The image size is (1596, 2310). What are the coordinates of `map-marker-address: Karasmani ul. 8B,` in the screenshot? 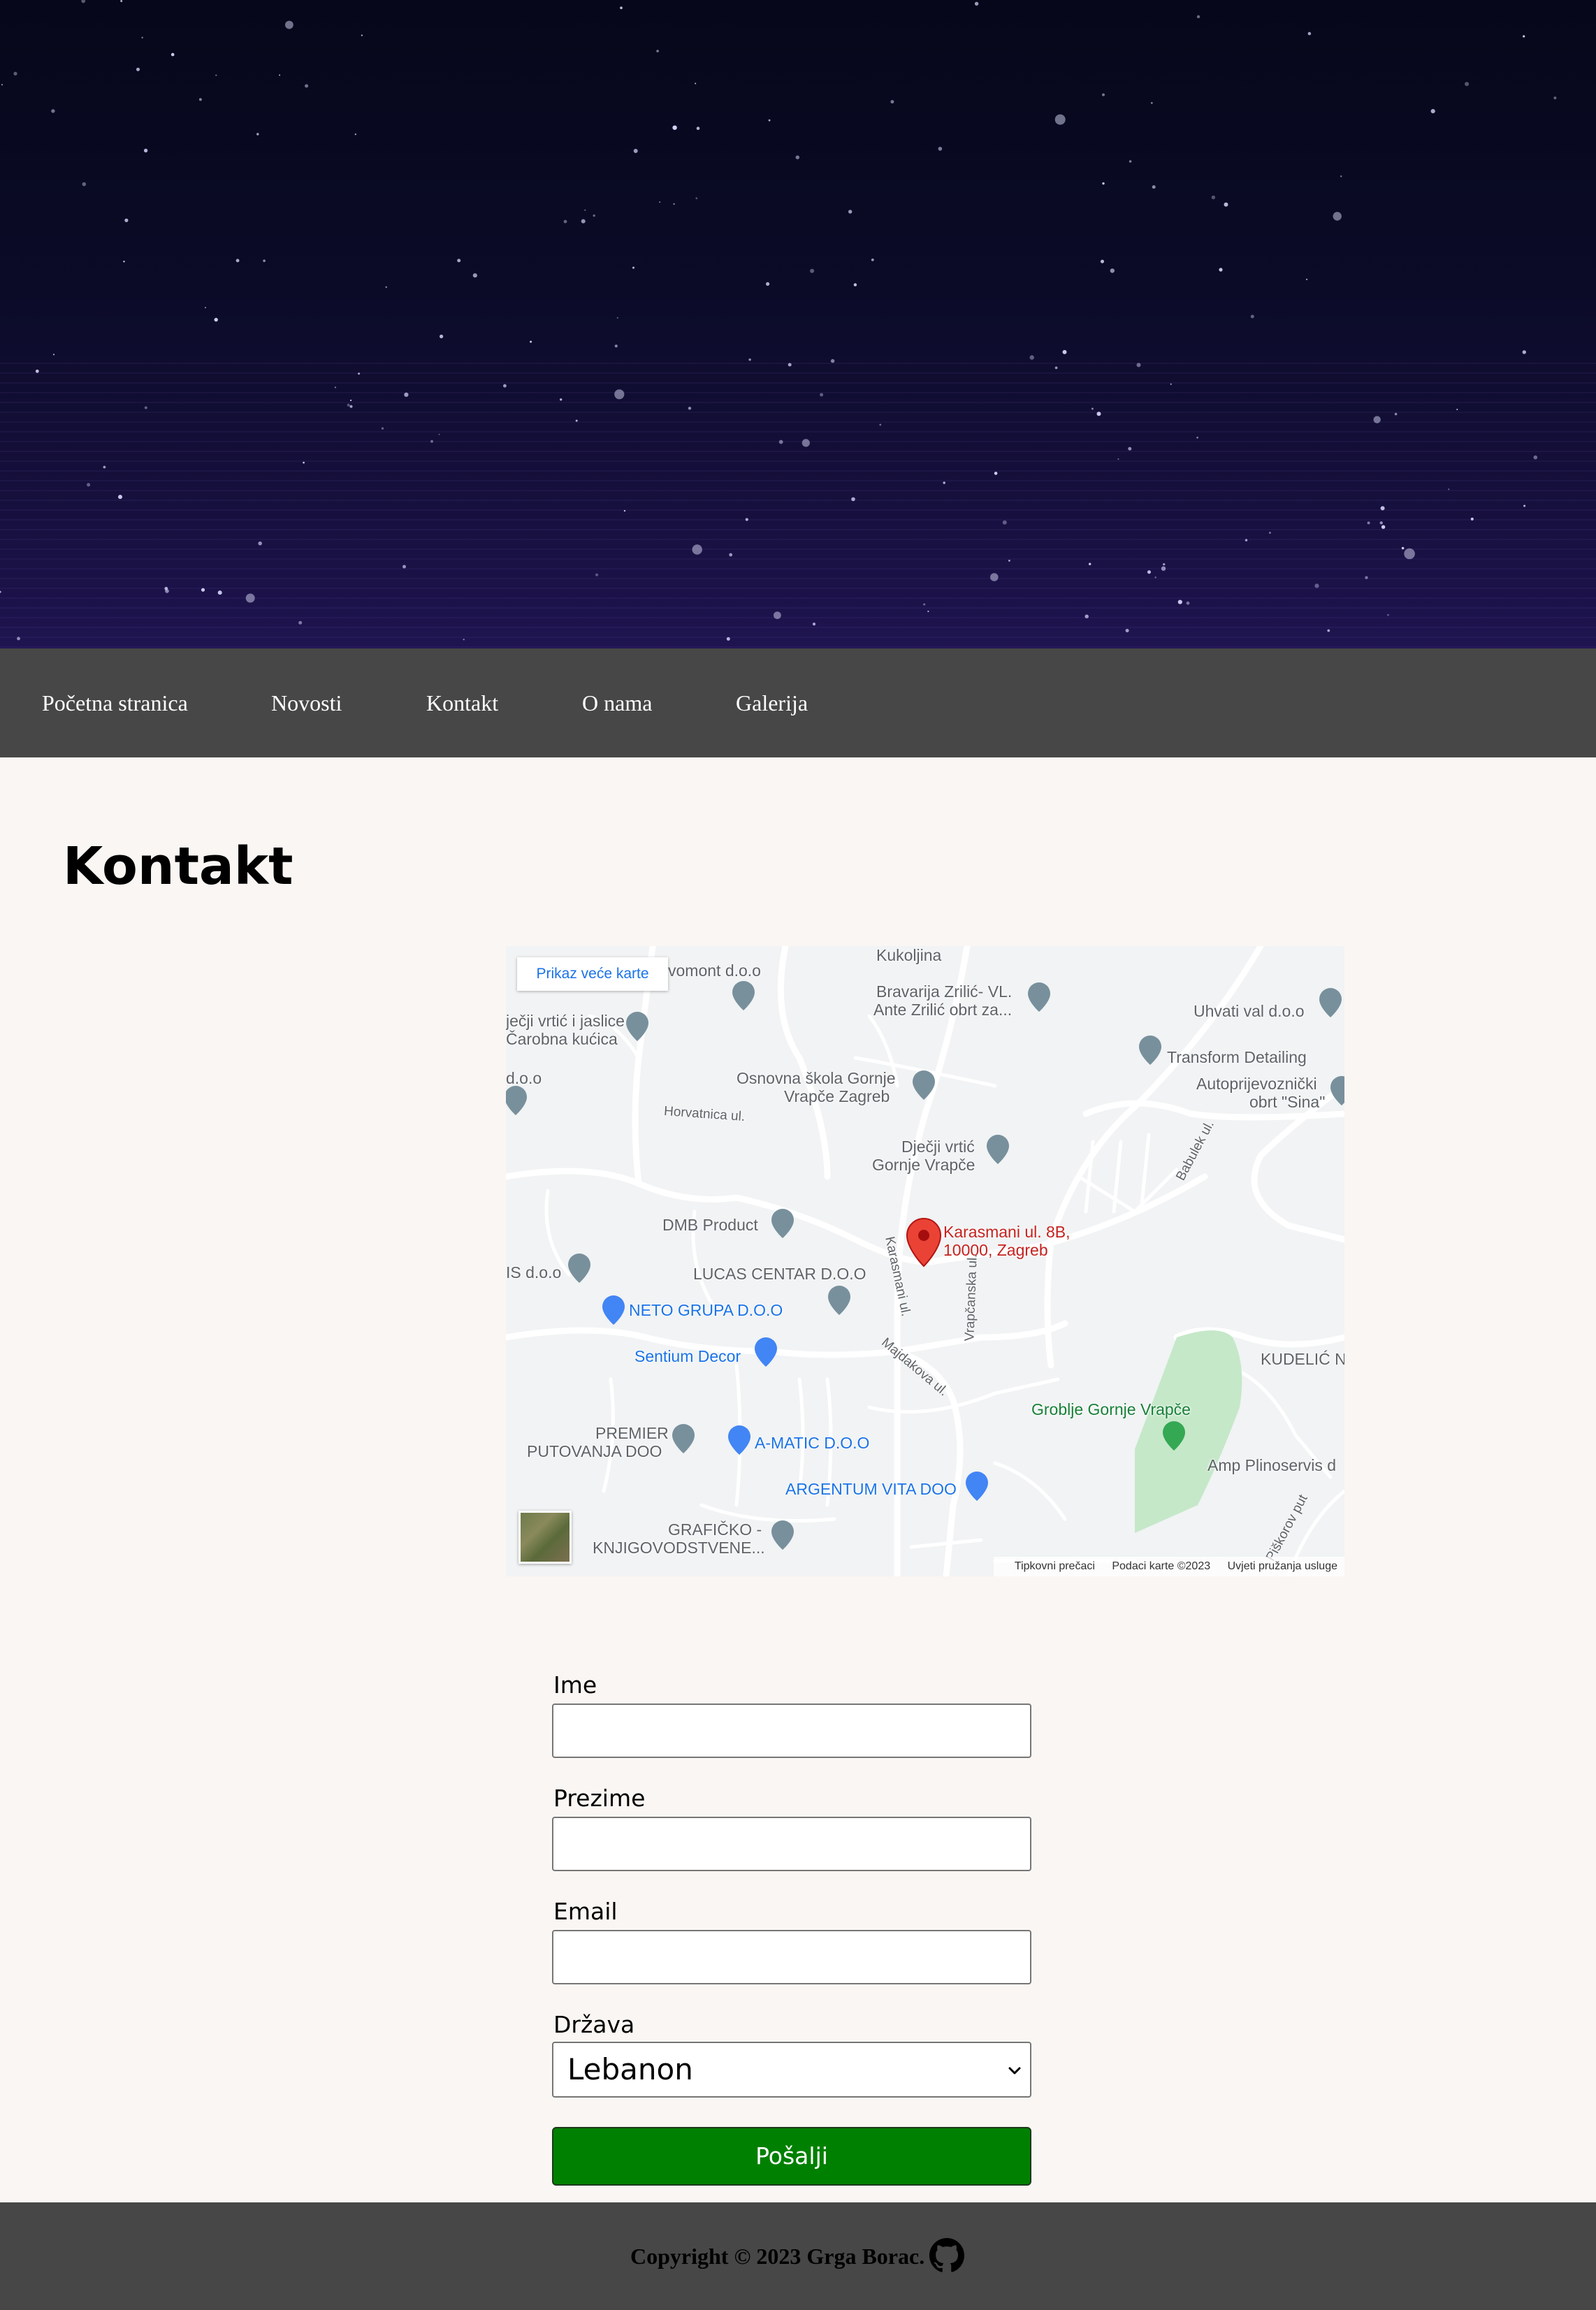 It's located at (1007, 1232).